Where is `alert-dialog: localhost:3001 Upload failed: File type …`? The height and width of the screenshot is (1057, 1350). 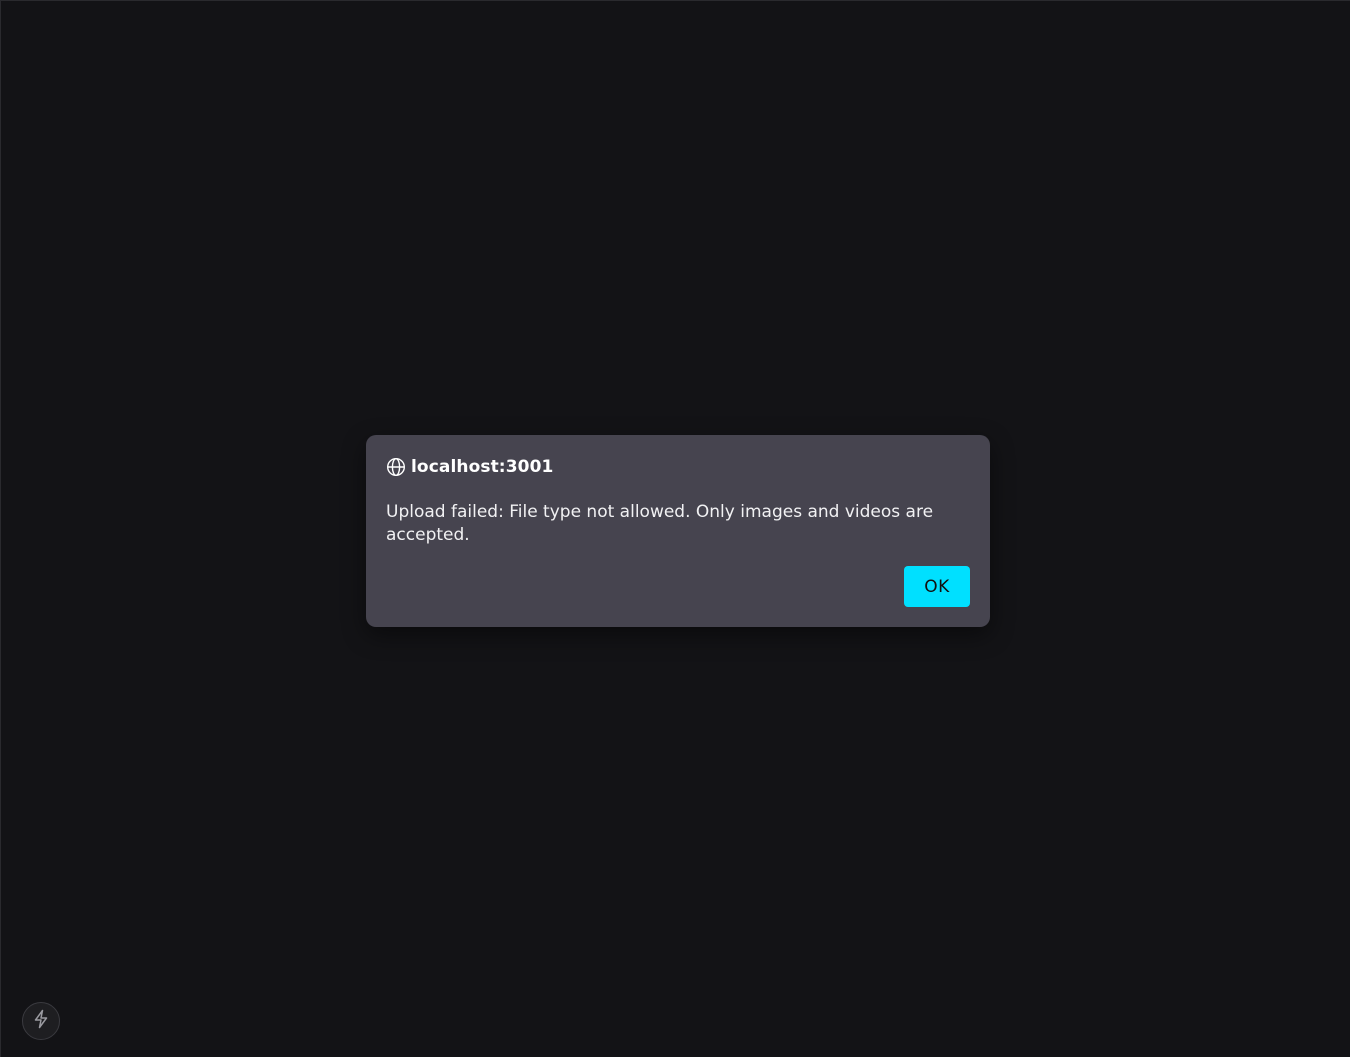
alert-dialog: localhost:3001 Upload failed: File type … is located at coordinates (678, 531).